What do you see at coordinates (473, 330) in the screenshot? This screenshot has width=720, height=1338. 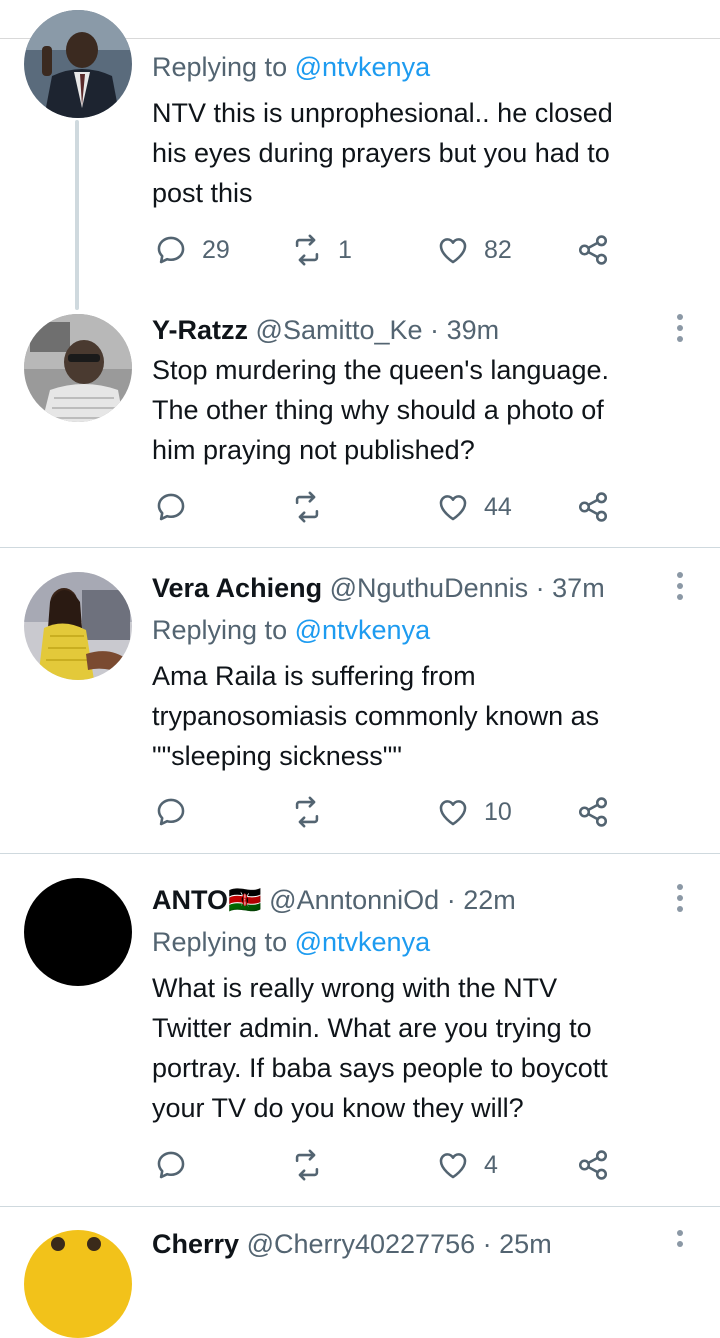 I see `tweet-timestamp: 39m` at bounding box center [473, 330].